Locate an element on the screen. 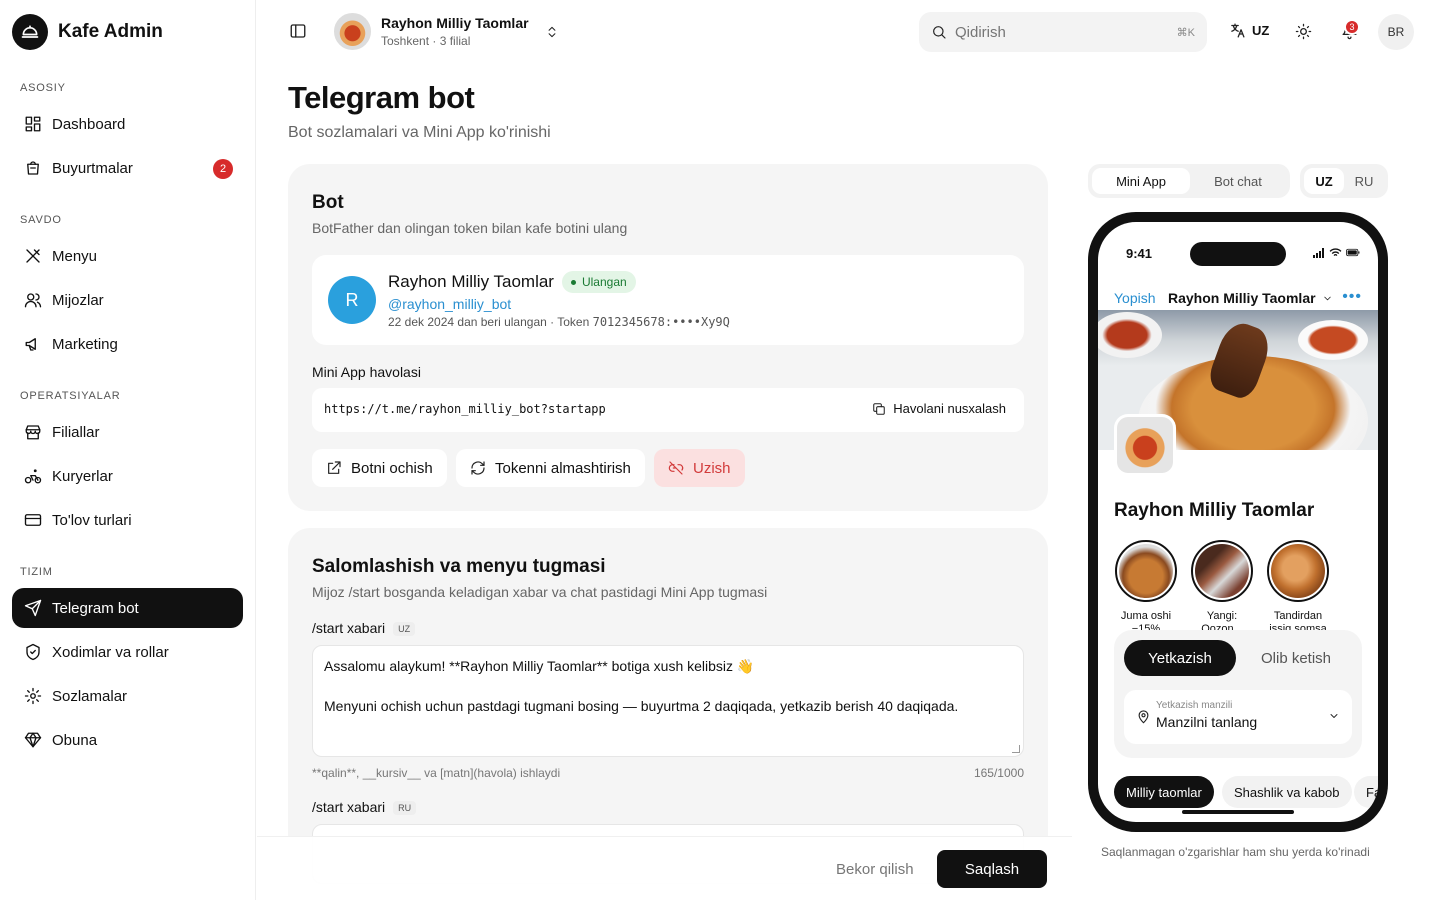 The height and width of the screenshot is (900, 1440). megaphone-icon is located at coordinates (30, 344).